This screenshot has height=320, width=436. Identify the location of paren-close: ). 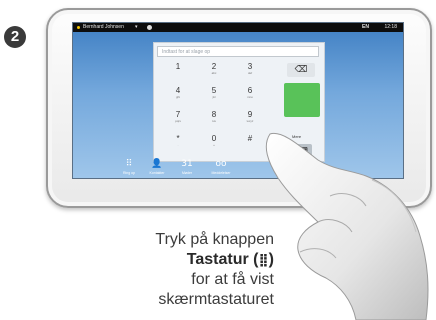
(271, 259).